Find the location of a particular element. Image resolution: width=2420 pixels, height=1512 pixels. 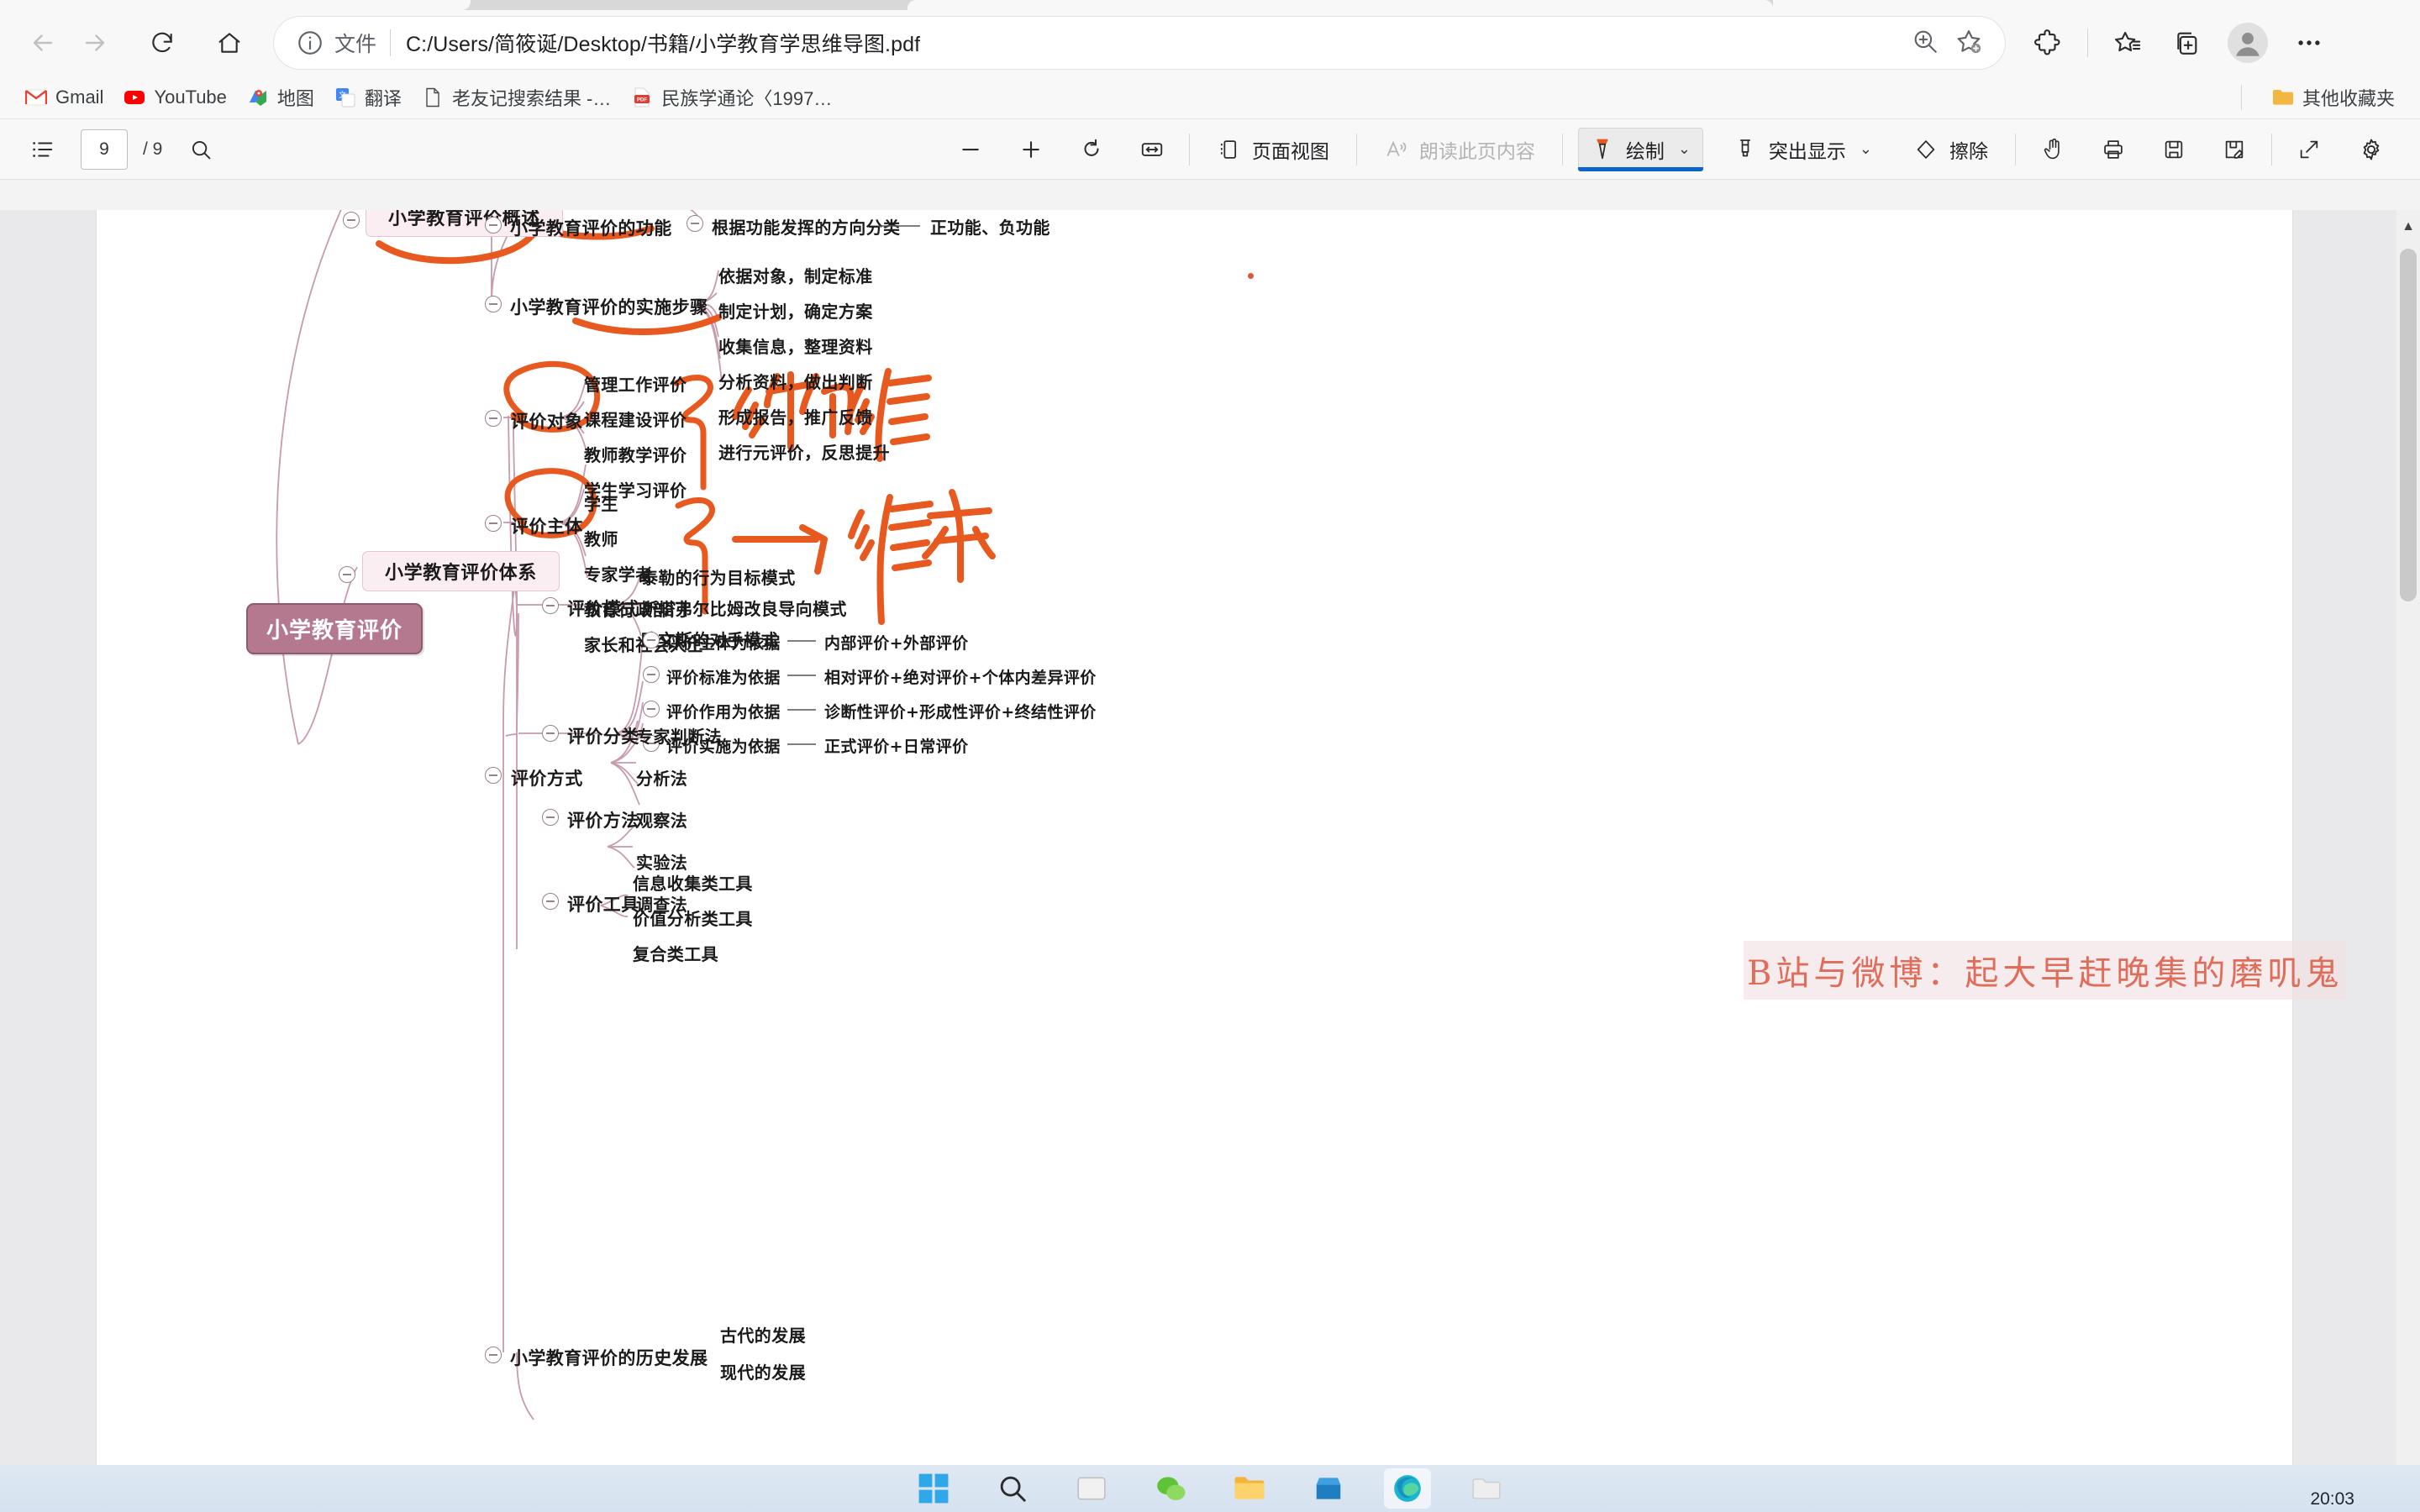

read-aloud-button: 朗读此页内容 is located at coordinates (1459, 149).